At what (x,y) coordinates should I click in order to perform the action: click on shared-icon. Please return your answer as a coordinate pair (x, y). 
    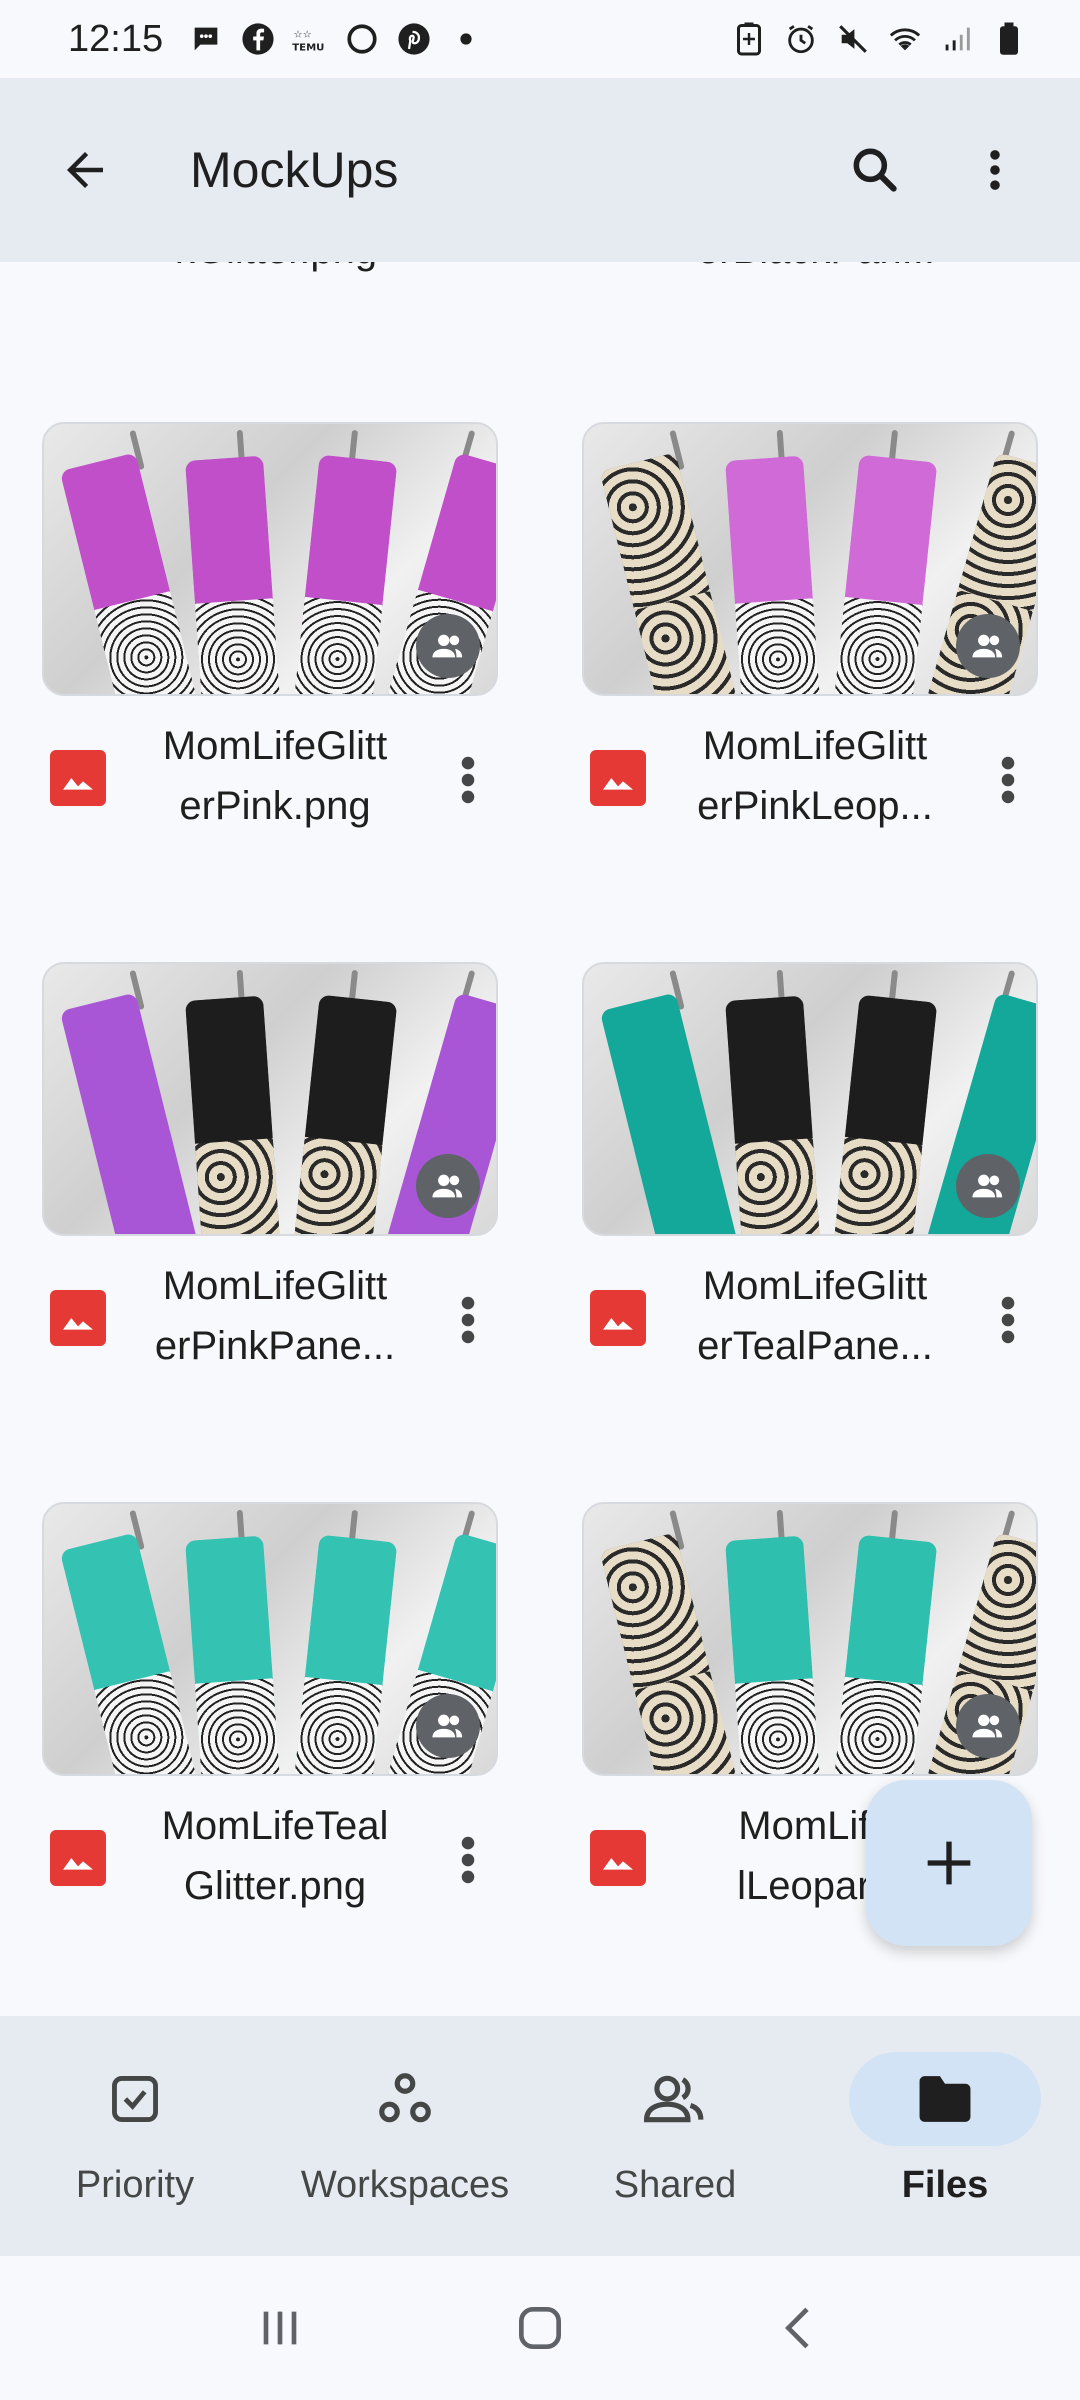
    Looking at the image, I should click on (675, 2099).